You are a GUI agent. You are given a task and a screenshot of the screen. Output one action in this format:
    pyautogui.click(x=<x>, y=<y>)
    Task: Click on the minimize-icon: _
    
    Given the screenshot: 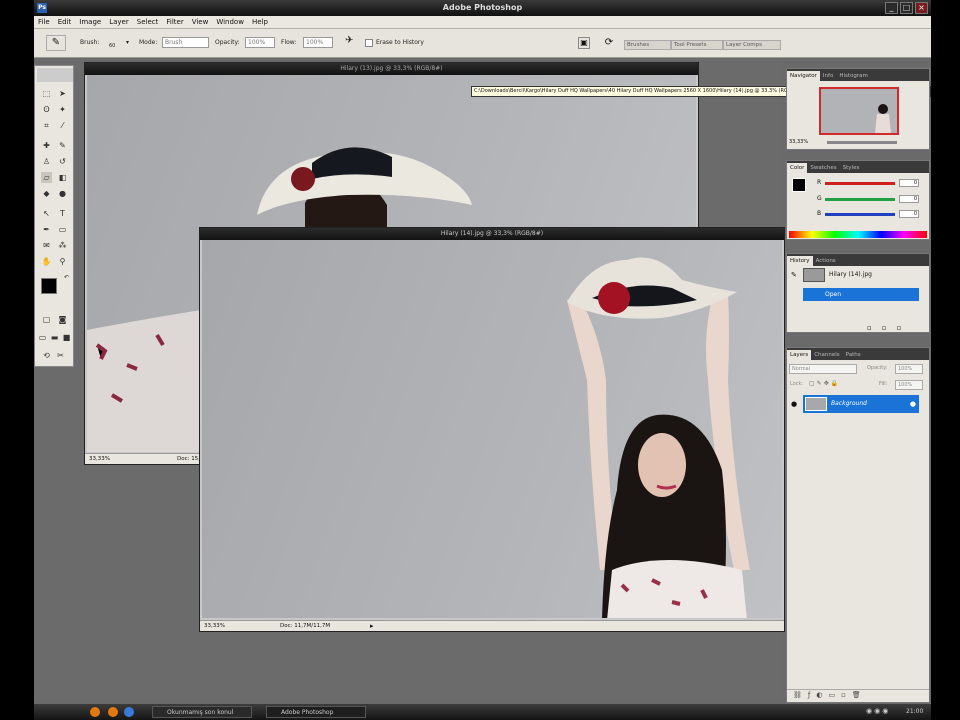 What is the action you would take?
    pyautogui.click(x=891, y=8)
    